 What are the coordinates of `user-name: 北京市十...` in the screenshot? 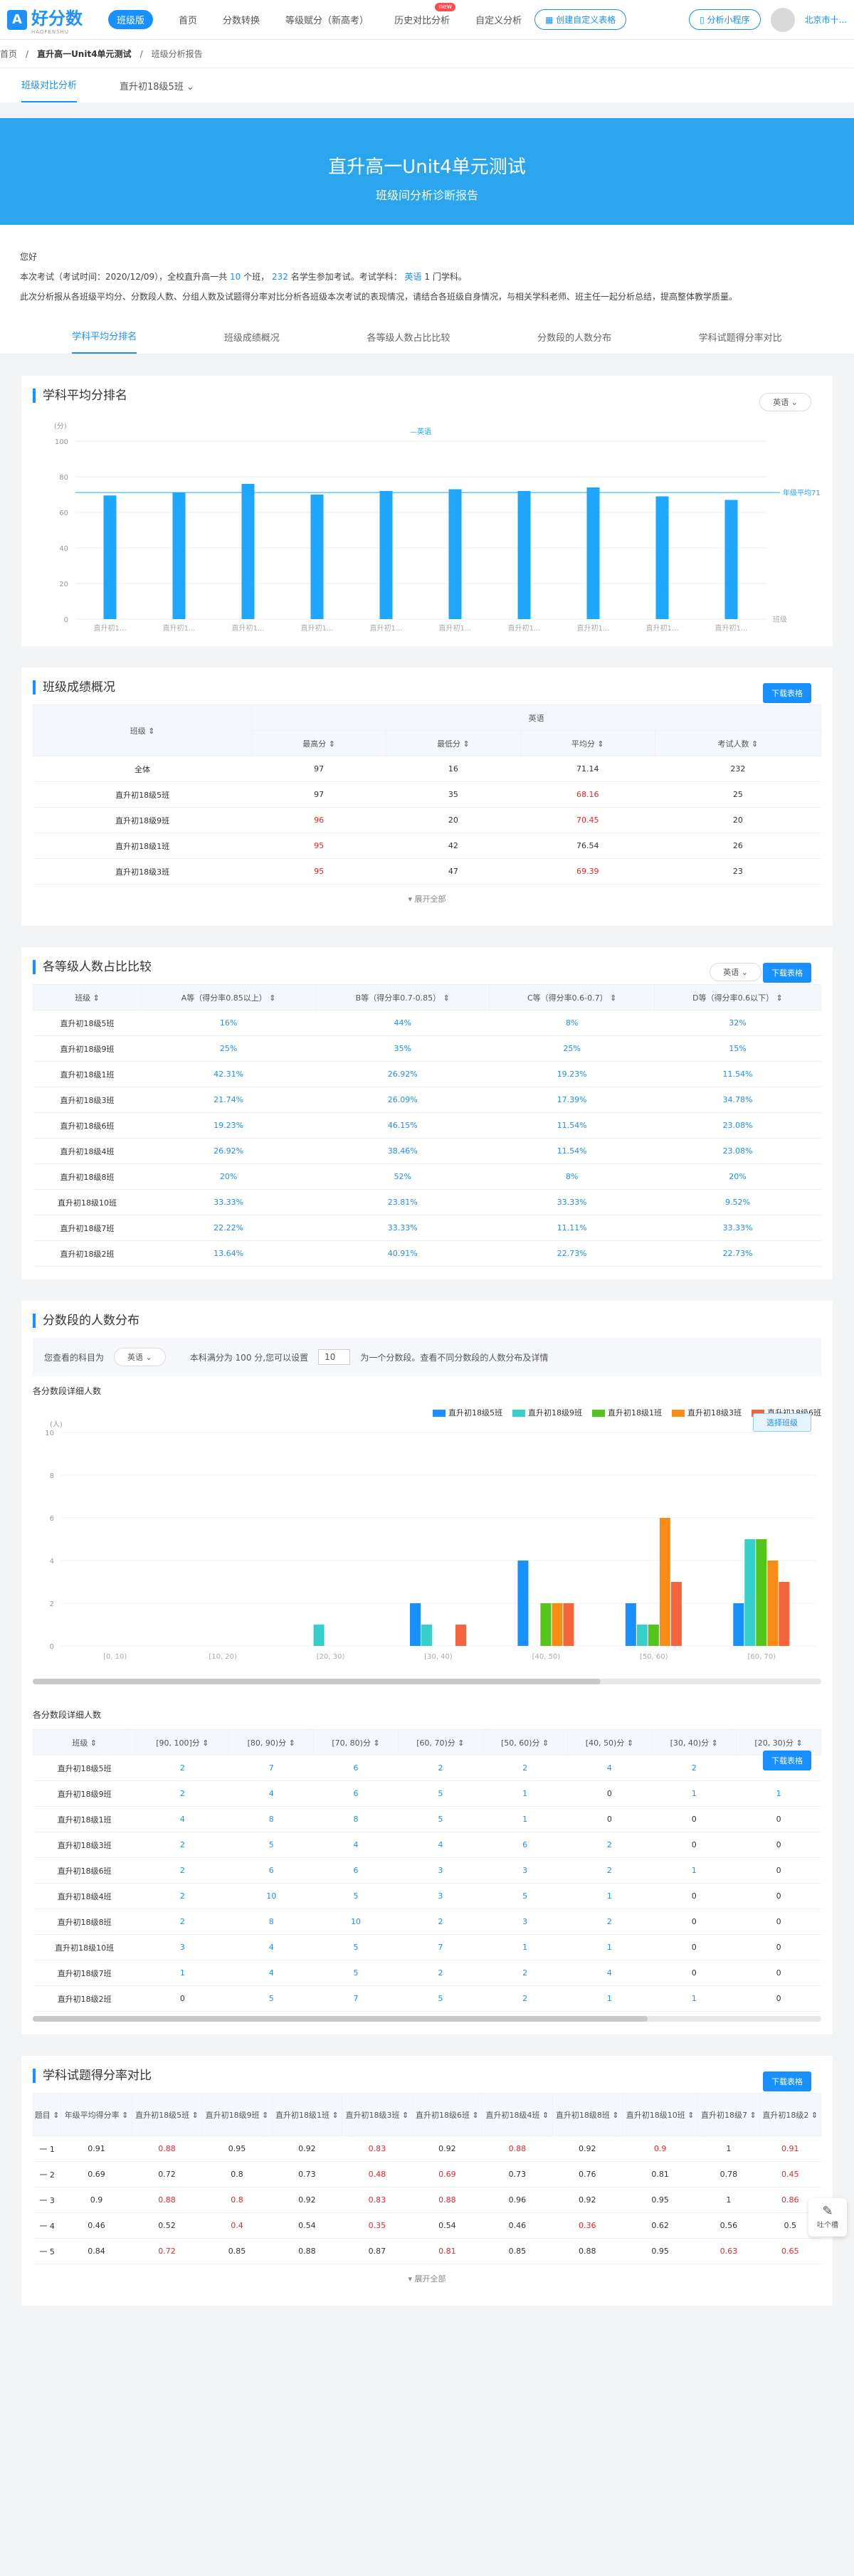 It's located at (826, 20).